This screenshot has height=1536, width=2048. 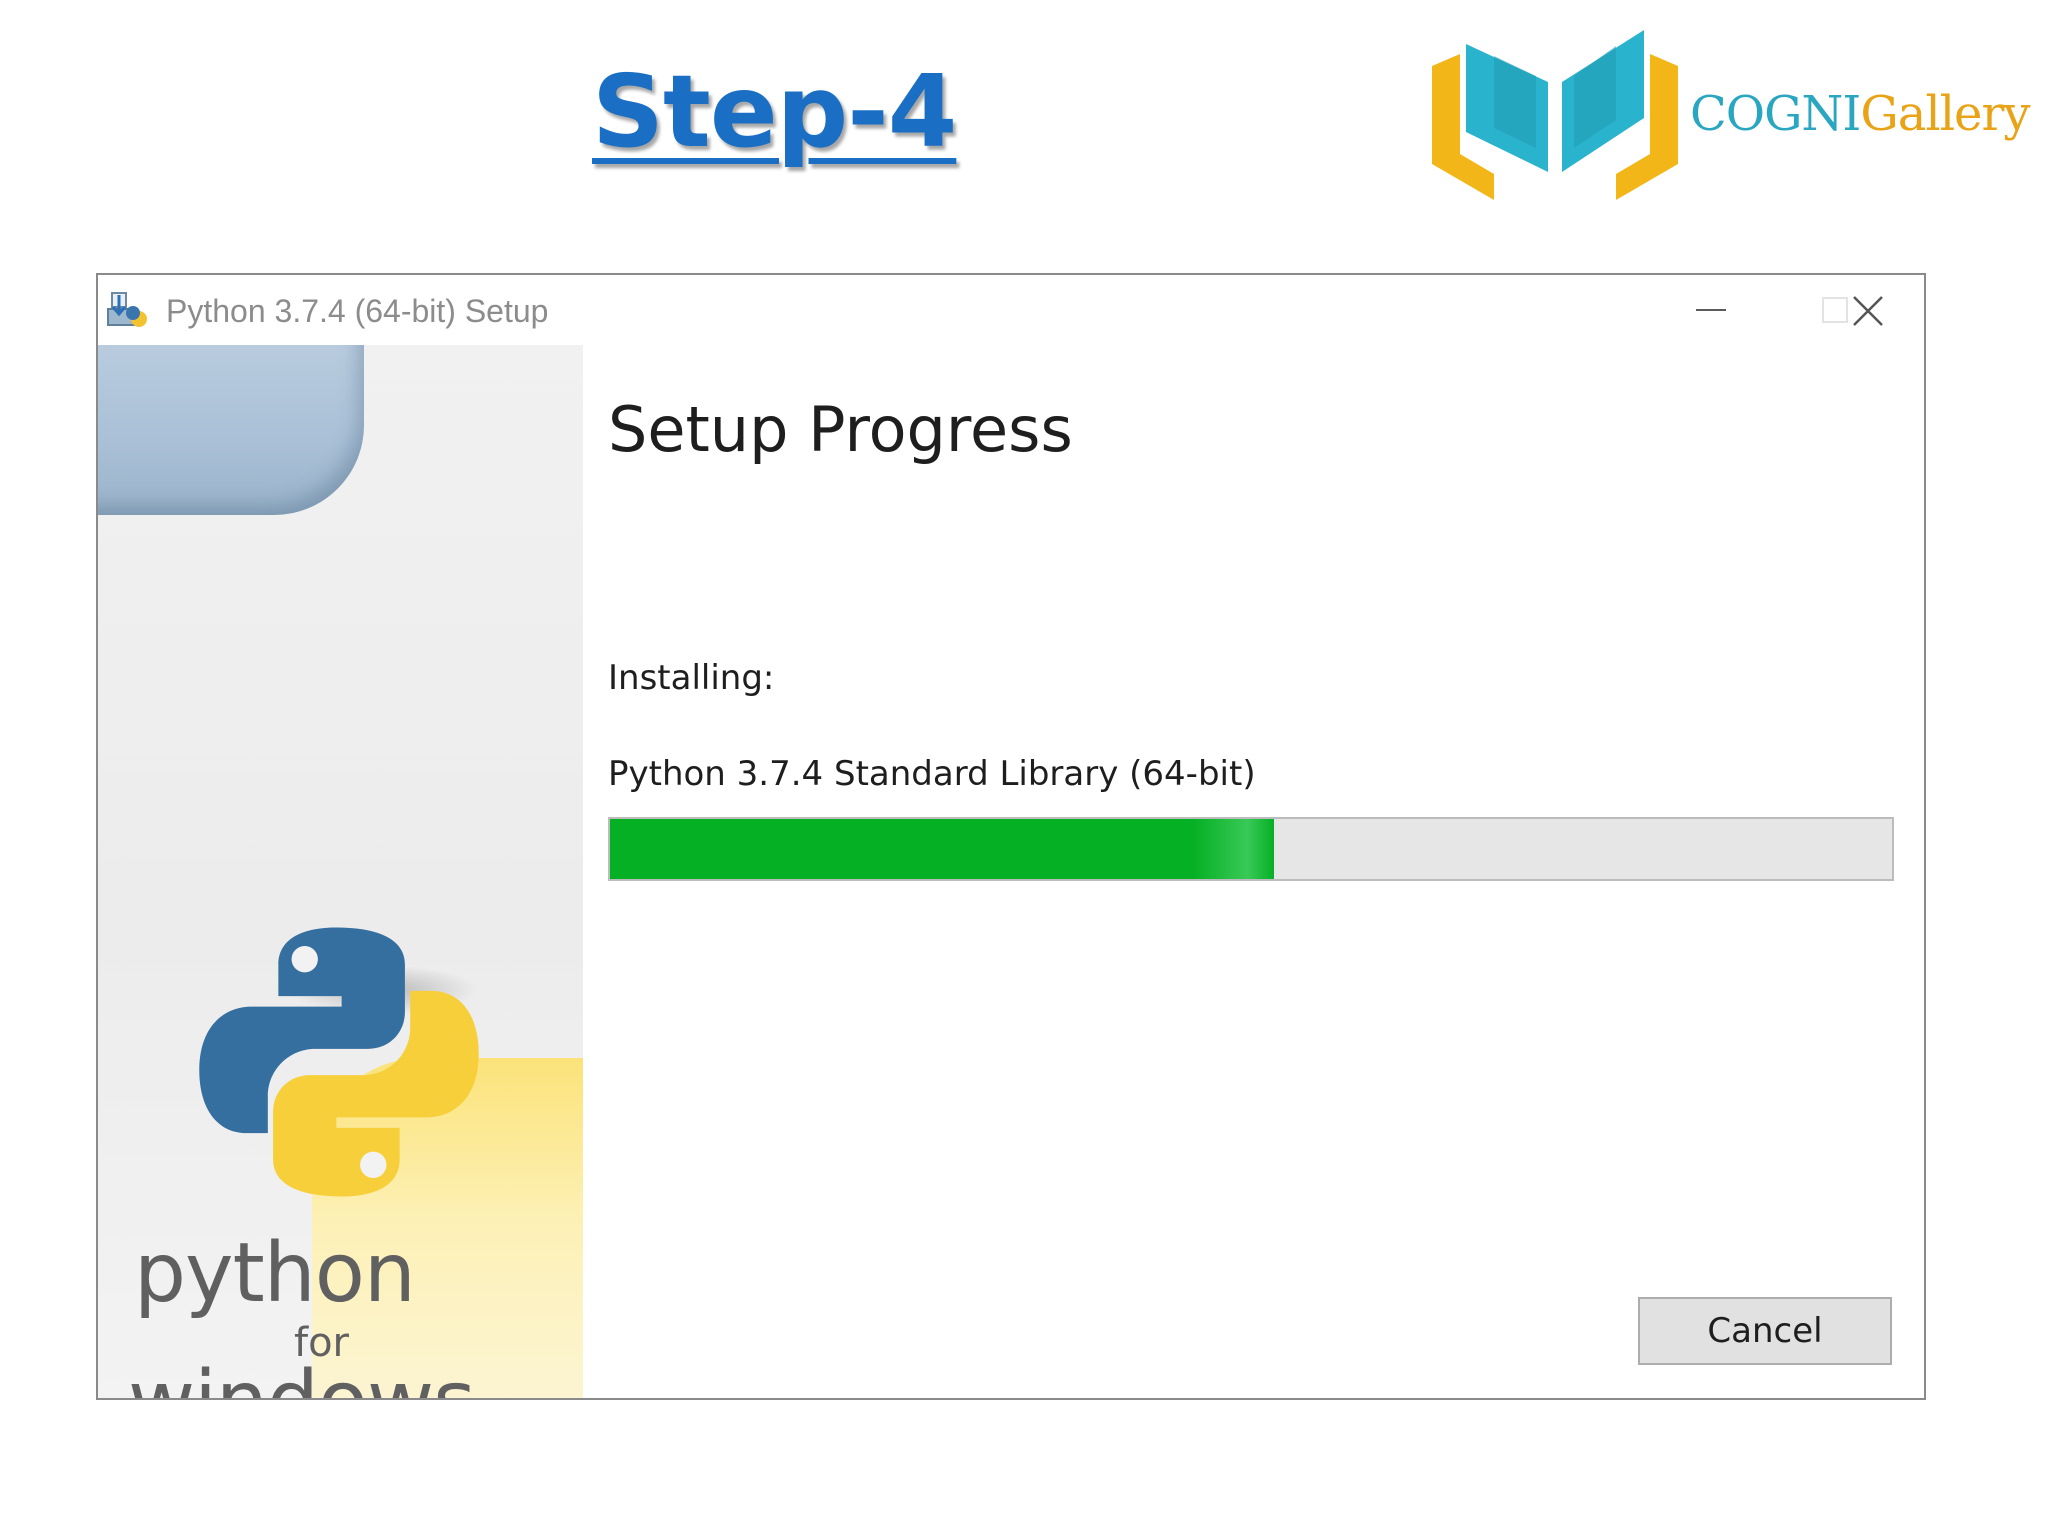 What do you see at coordinates (1765, 1331) in the screenshot?
I see `cancel-button: Cancel` at bounding box center [1765, 1331].